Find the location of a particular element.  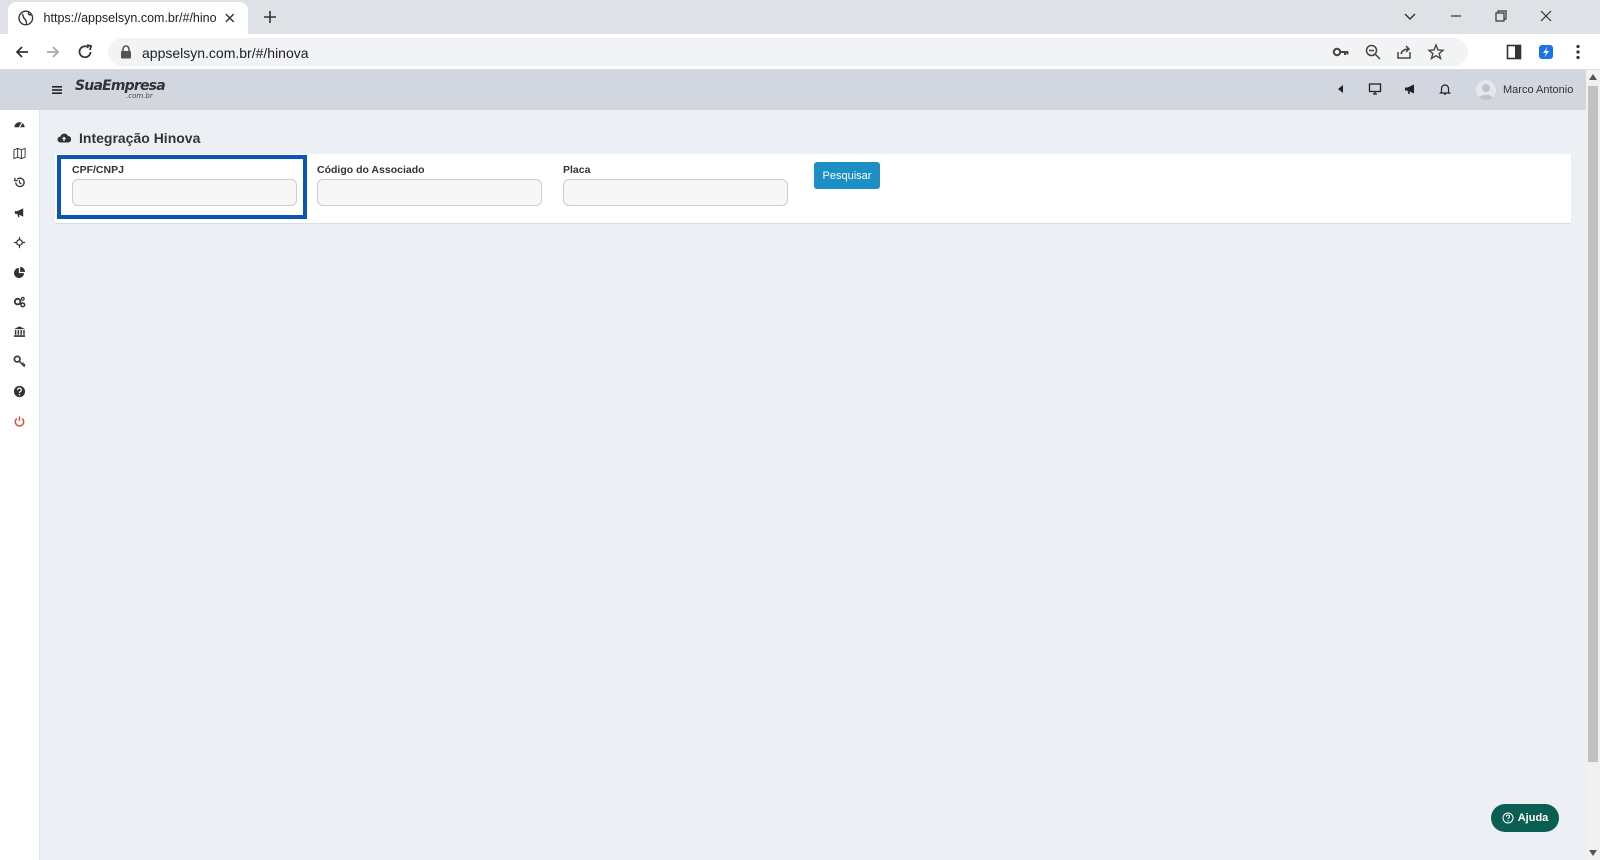

window-close-icon is located at coordinates (1546, 16).